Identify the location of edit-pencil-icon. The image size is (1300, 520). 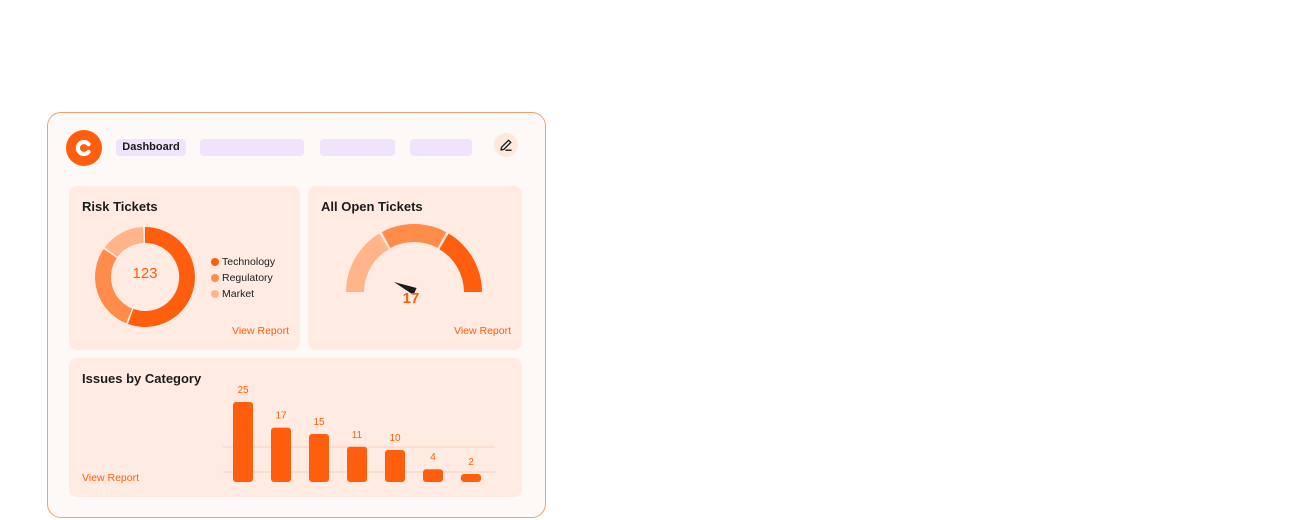
(506, 145).